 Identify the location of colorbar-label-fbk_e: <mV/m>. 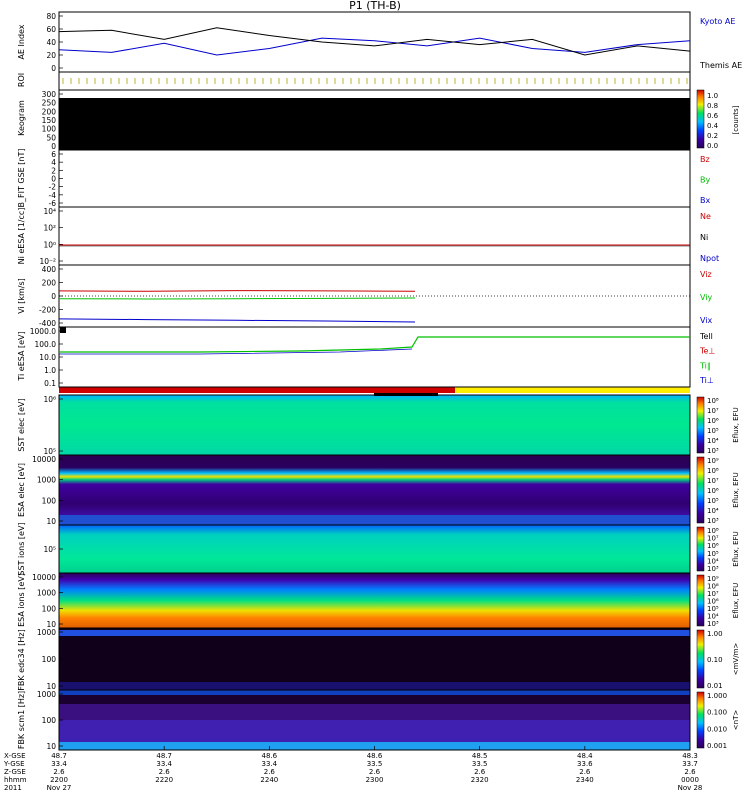
(736, 659).